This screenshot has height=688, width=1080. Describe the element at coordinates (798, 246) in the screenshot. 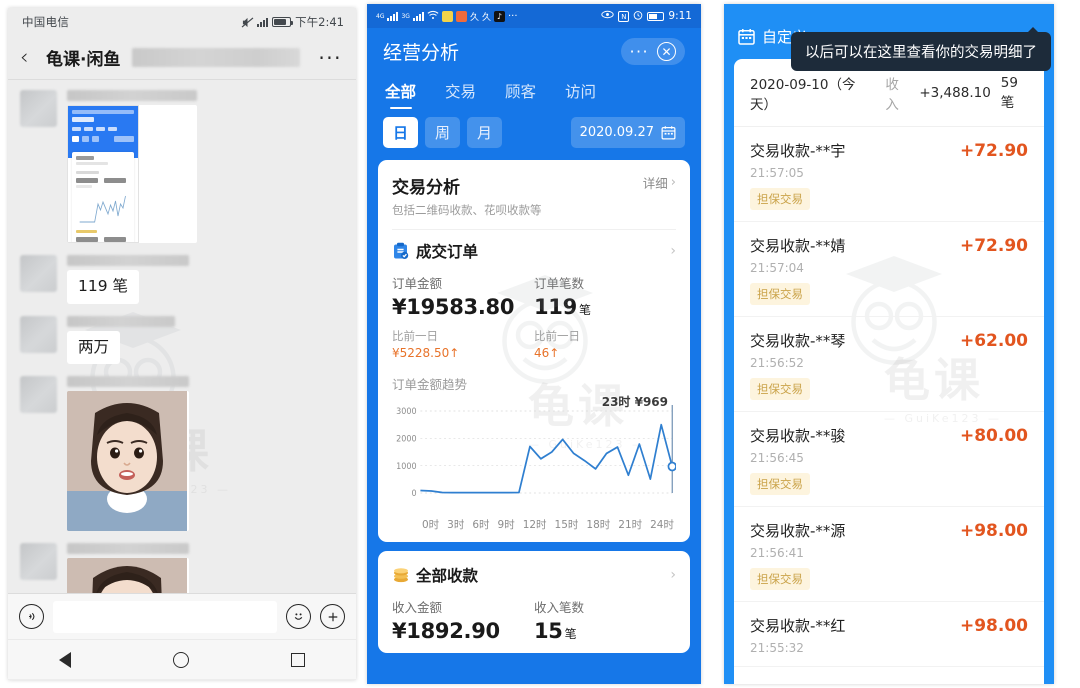

I see `transaction-title: 交易收款-**婧` at that location.